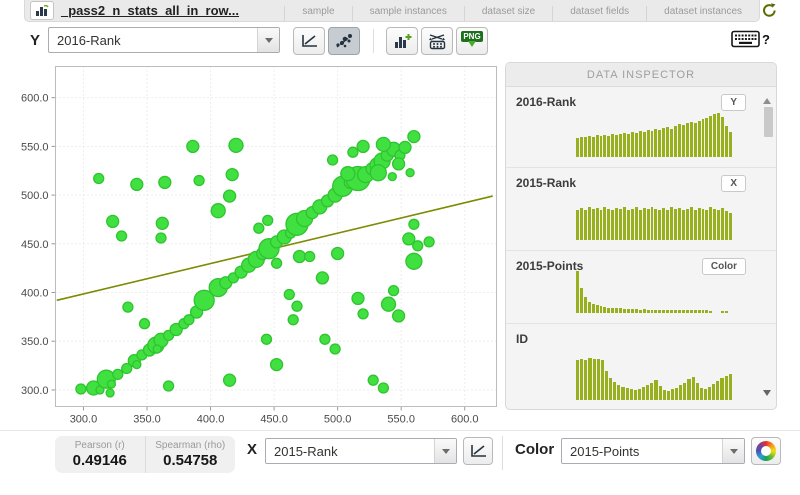  What do you see at coordinates (653, 451) in the screenshot?
I see `color-field-select: 2015-Points` at bounding box center [653, 451].